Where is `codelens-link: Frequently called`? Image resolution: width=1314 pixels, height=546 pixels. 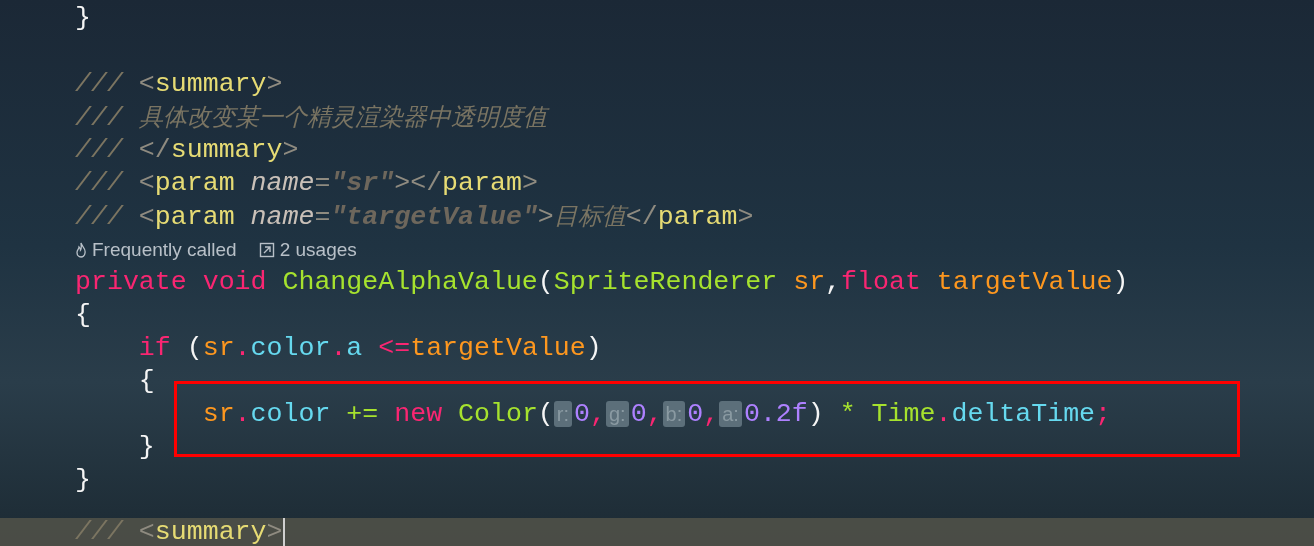
codelens-link: Frequently called is located at coordinates (164, 249).